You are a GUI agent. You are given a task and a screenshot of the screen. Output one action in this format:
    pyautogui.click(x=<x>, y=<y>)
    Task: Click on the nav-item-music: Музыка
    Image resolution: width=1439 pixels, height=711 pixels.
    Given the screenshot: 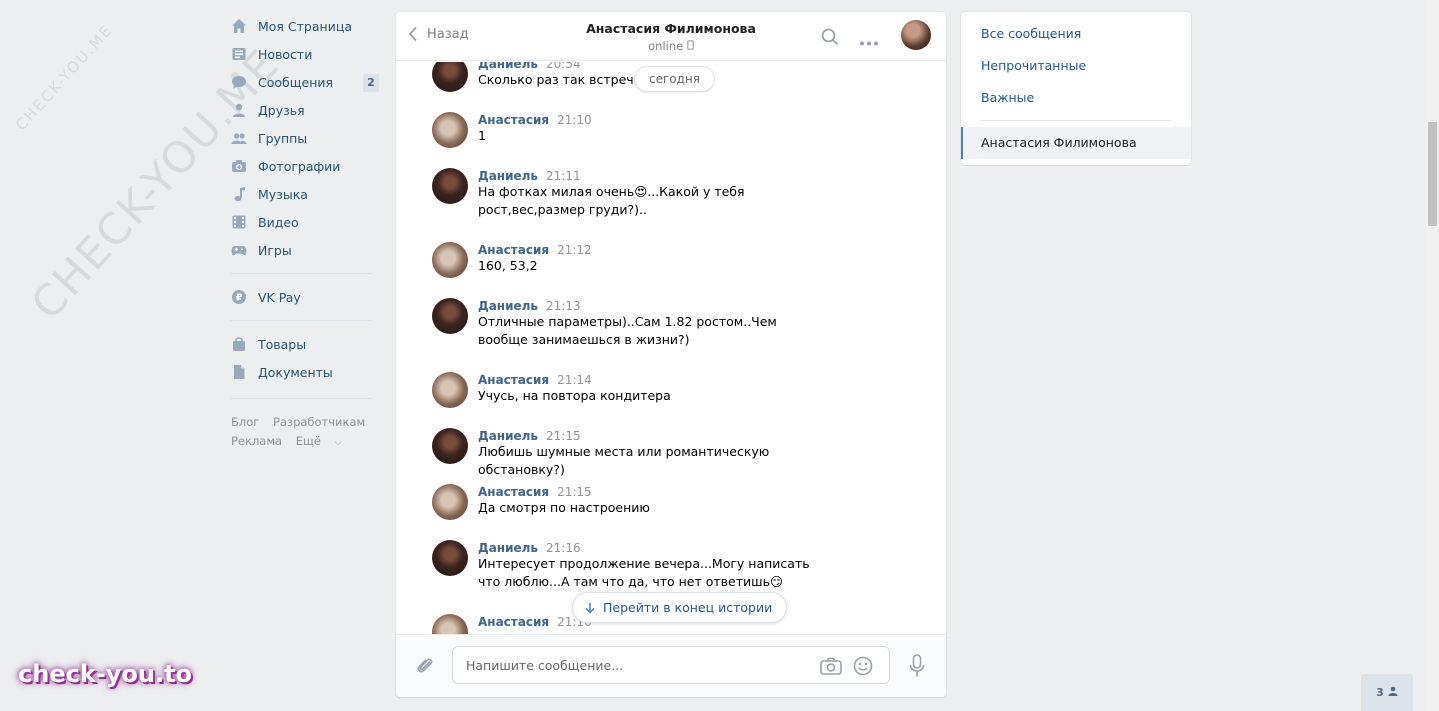 What is the action you would take?
    pyautogui.click(x=305, y=194)
    